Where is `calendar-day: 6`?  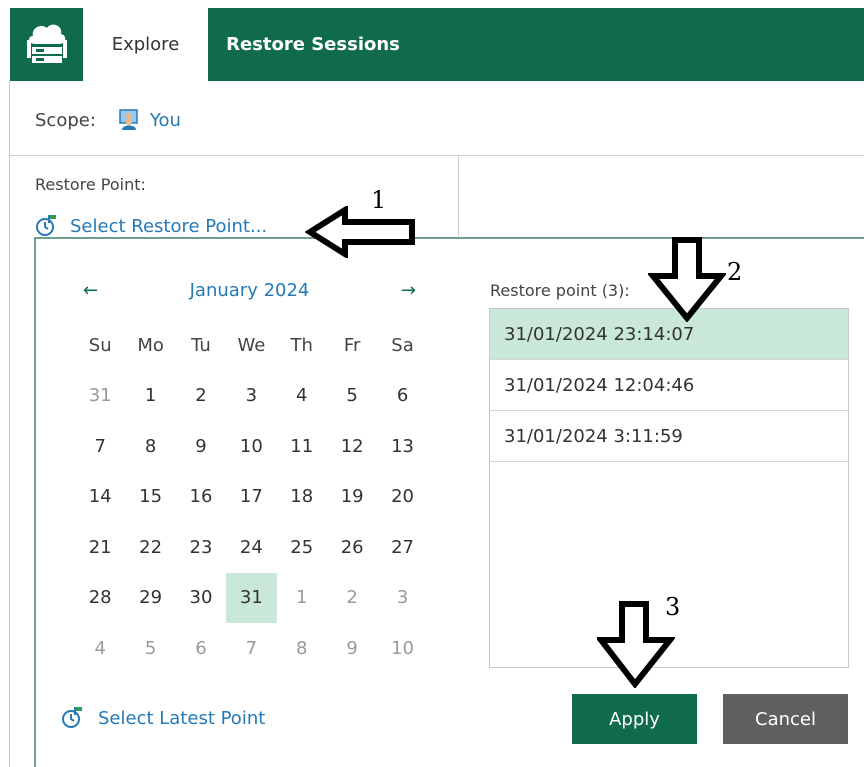 calendar-day: 6 is located at coordinates (402, 396).